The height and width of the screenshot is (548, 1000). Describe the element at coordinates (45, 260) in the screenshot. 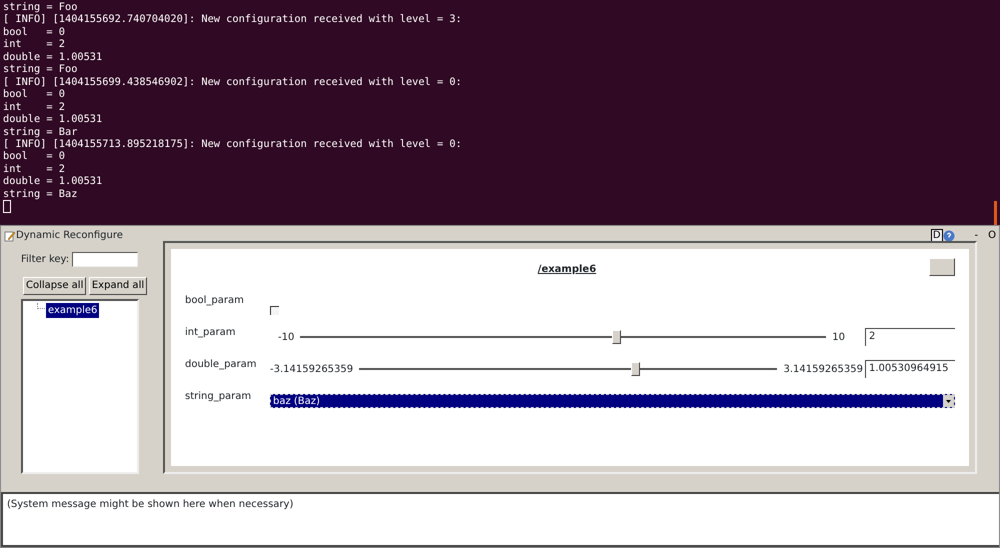

I see `filter-label: Filter key:` at that location.